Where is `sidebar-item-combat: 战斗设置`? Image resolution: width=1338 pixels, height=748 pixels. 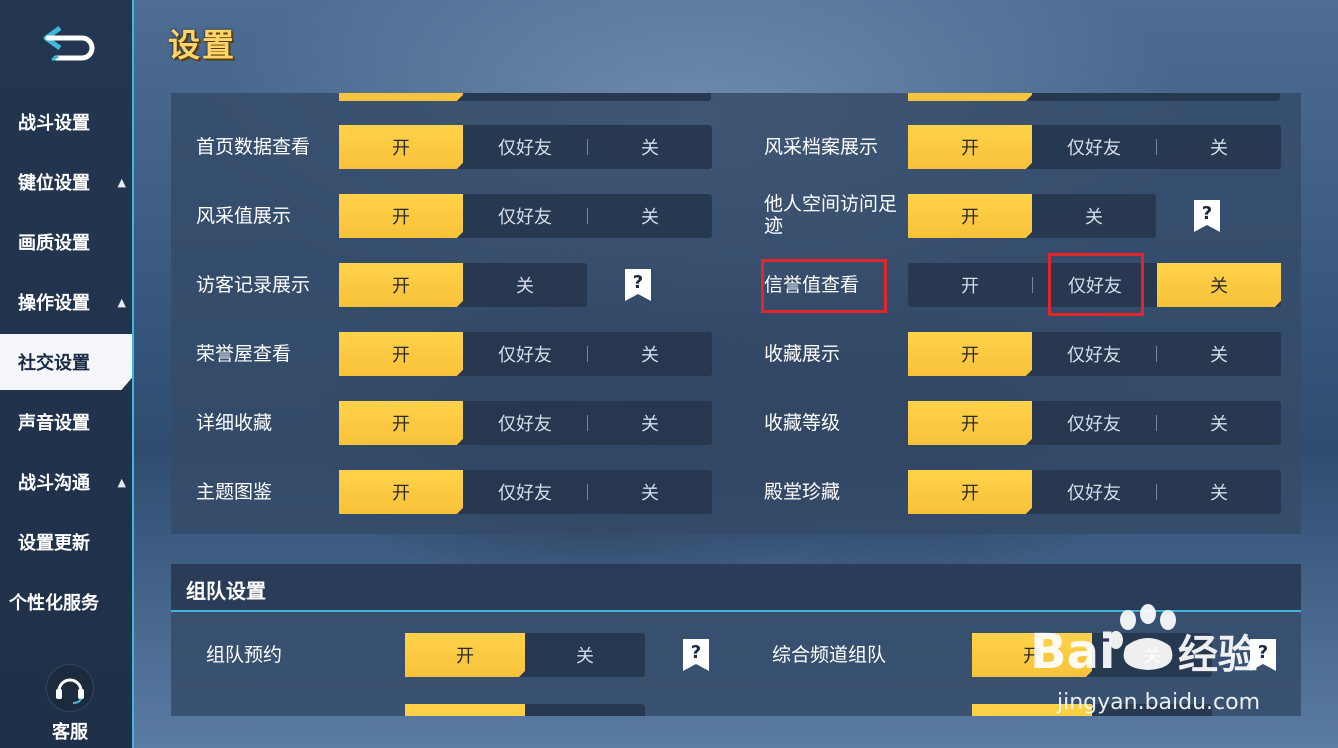 sidebar-item-combat: 战斗设置 is located at coordinates (66, 122).